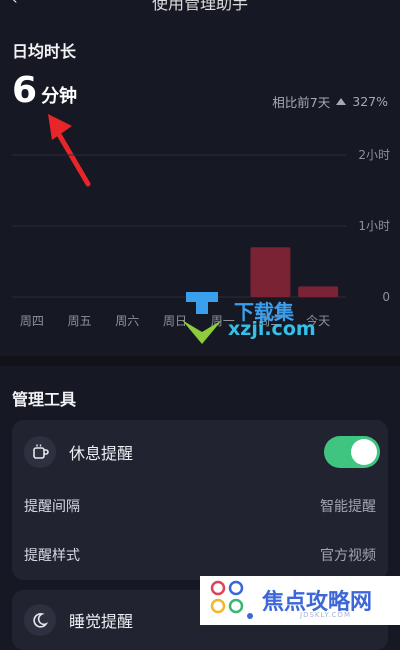  I want to click on watermark-url: xzji.com, so click(272, 329).